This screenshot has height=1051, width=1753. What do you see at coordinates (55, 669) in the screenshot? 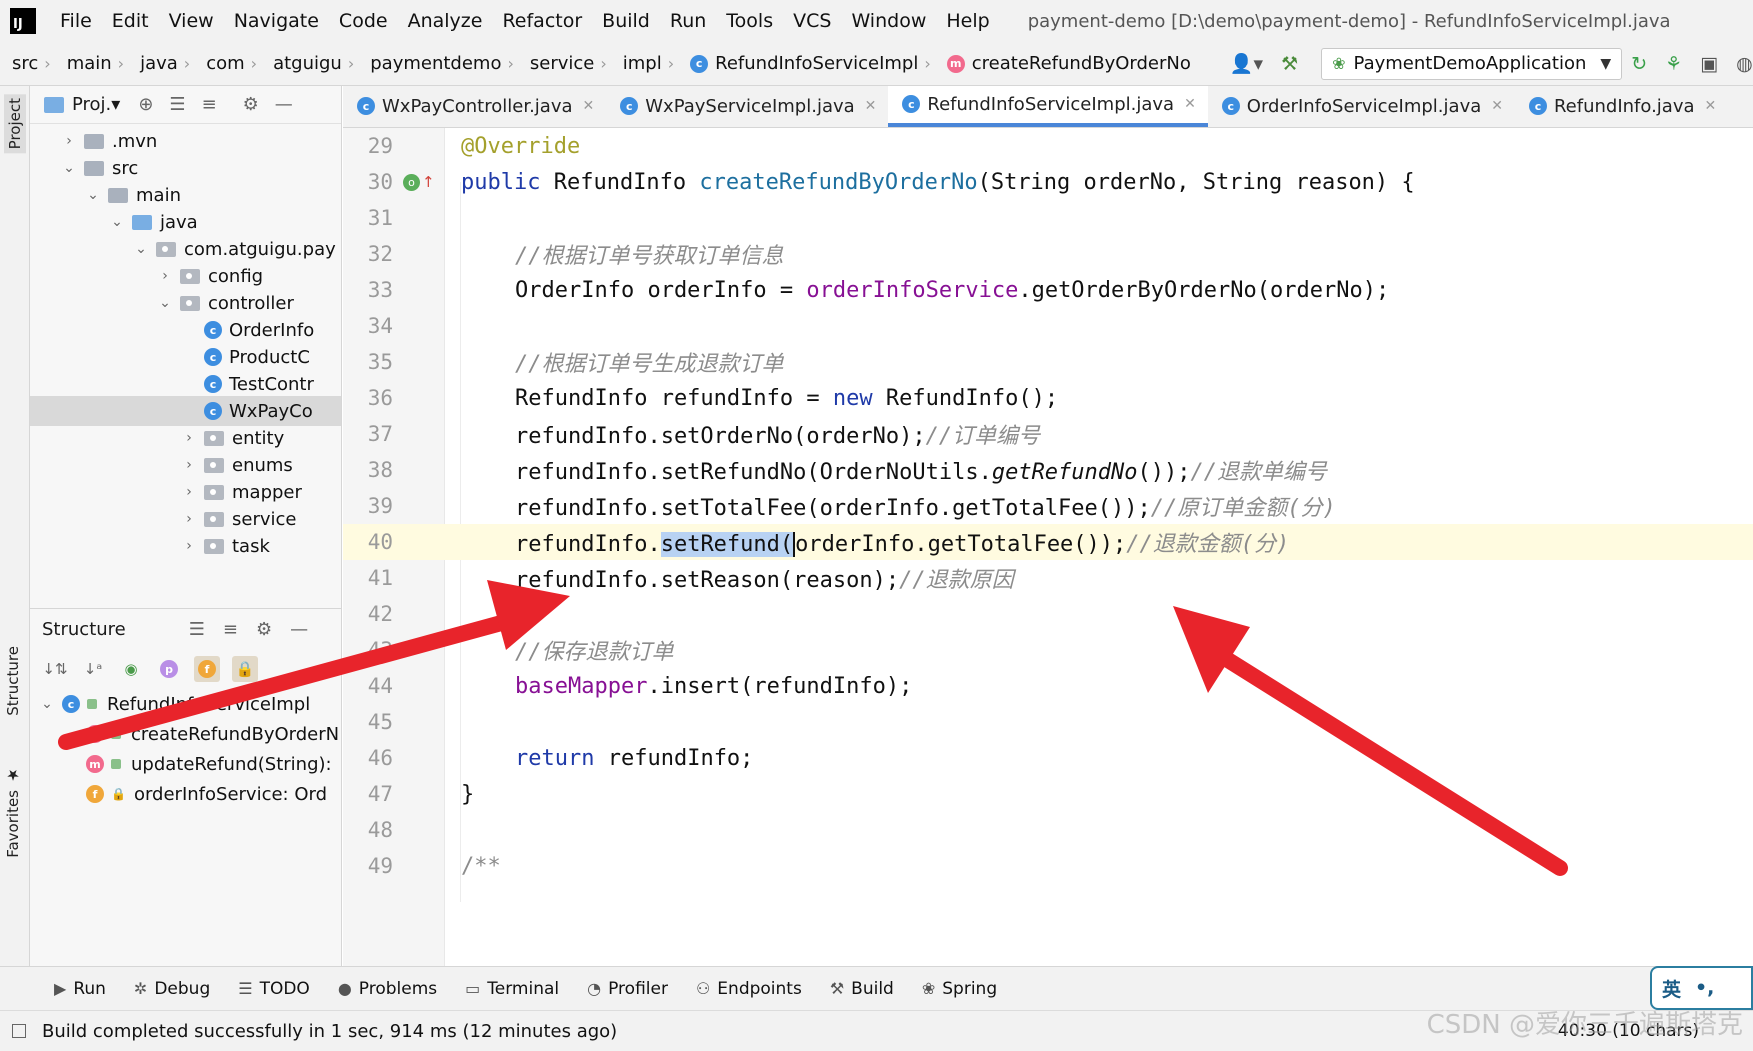
I see `sort-visibility-icon: ↓⇅` at bounding box center [55, 669].